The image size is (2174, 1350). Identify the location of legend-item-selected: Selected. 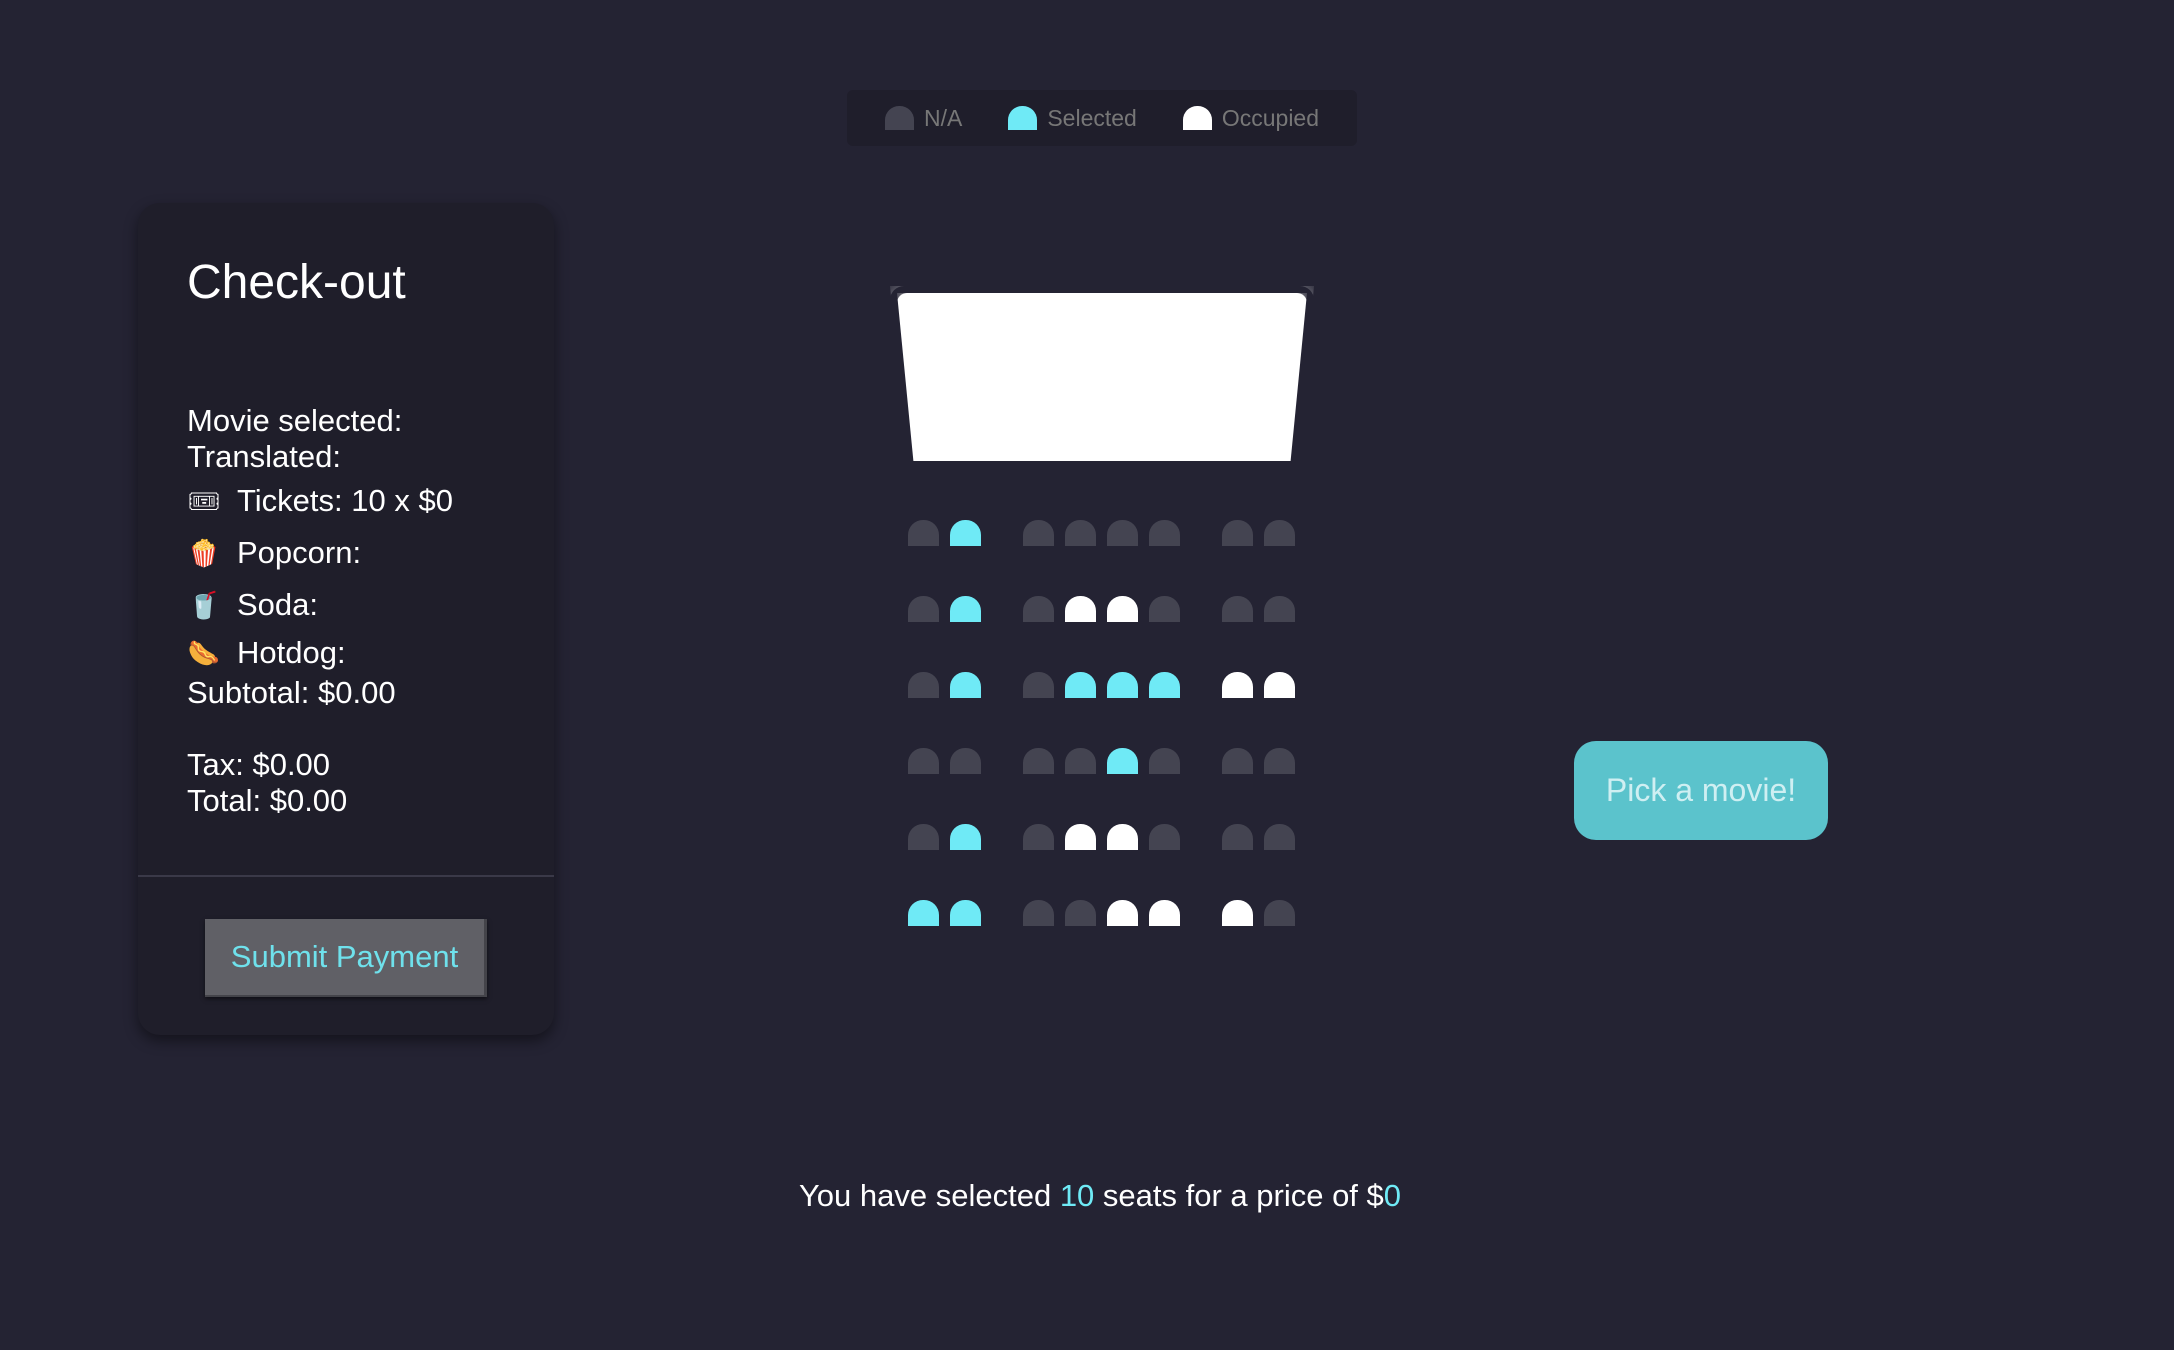
(1072, 118).